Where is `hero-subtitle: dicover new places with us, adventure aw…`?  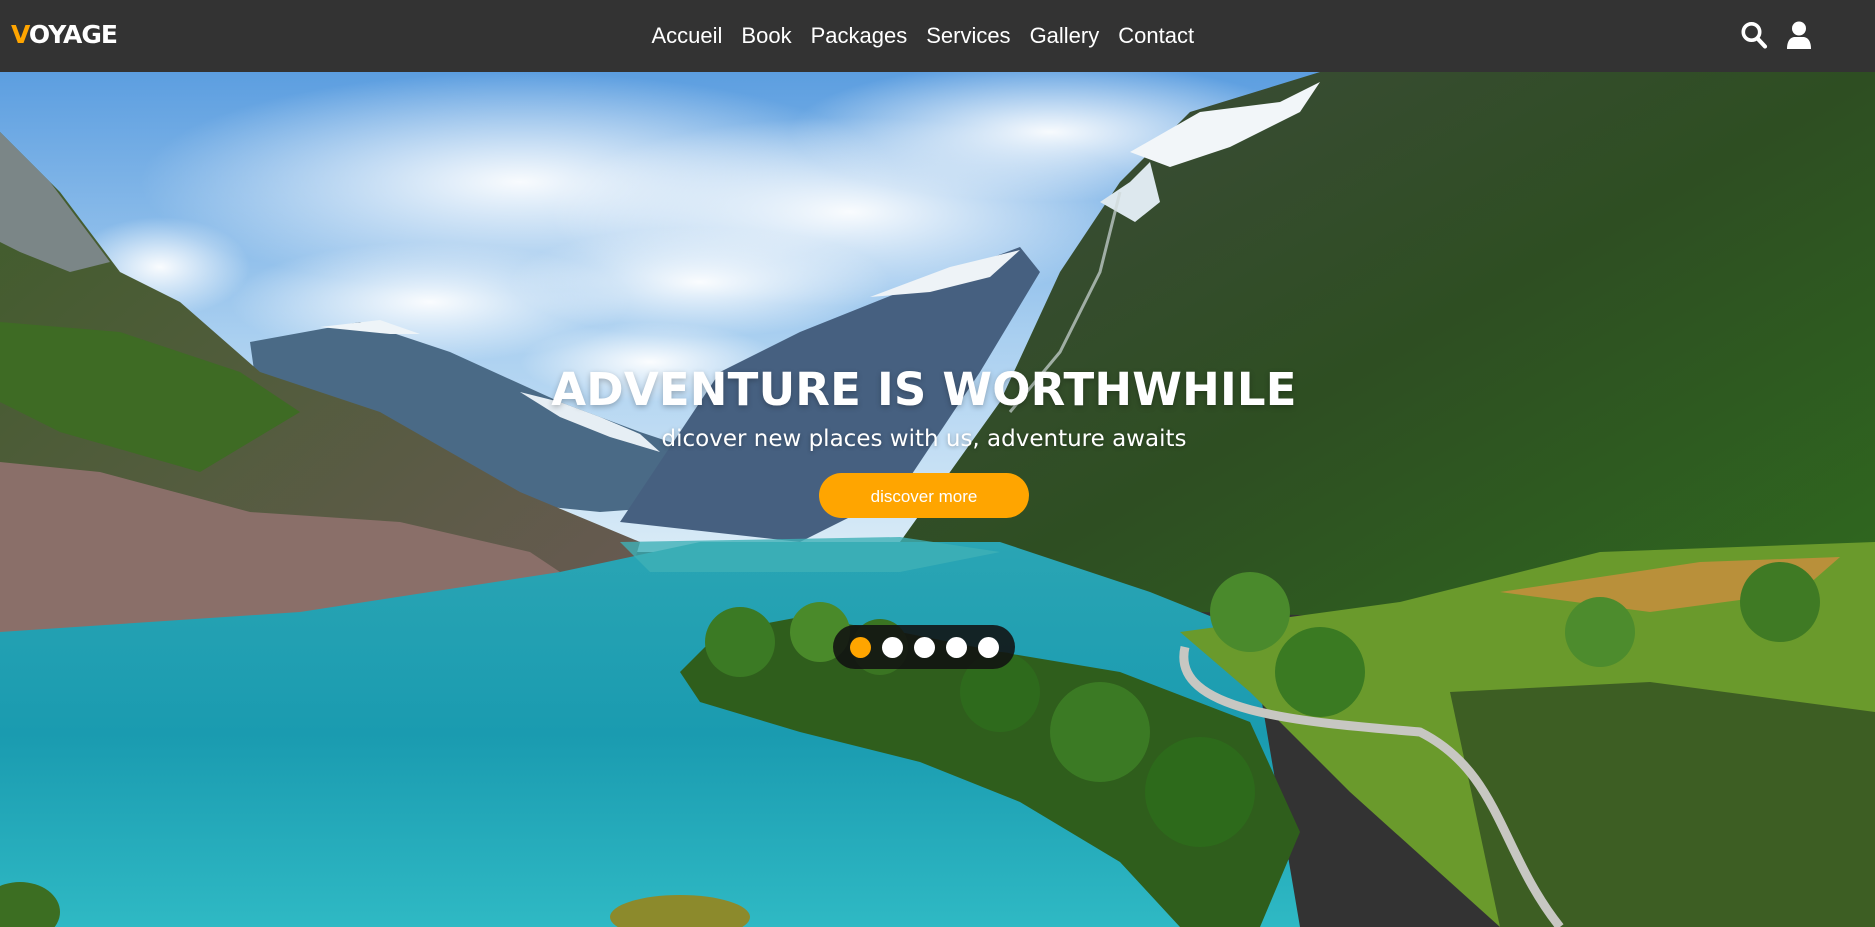
hero-subtitle: dicover new places with us, adventure aw… is located at coordinates (924, 439).